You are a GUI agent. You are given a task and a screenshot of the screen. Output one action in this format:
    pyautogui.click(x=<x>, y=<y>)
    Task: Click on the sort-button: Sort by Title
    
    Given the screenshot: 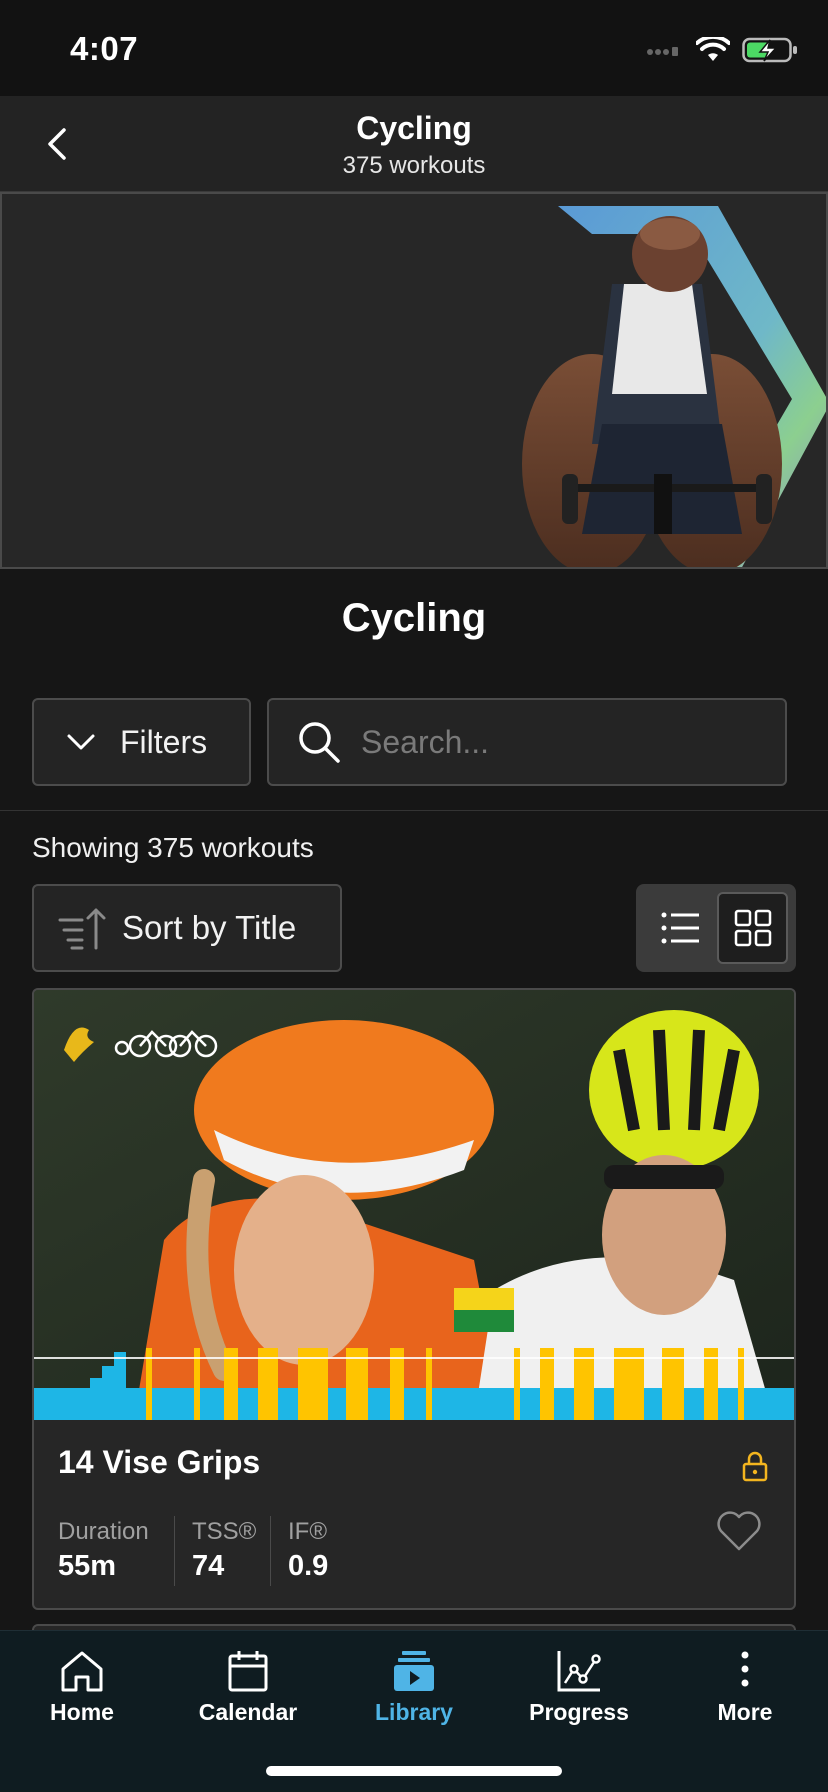 What is the action you would take?
    pyautogui.click(x=187, y=928)
    